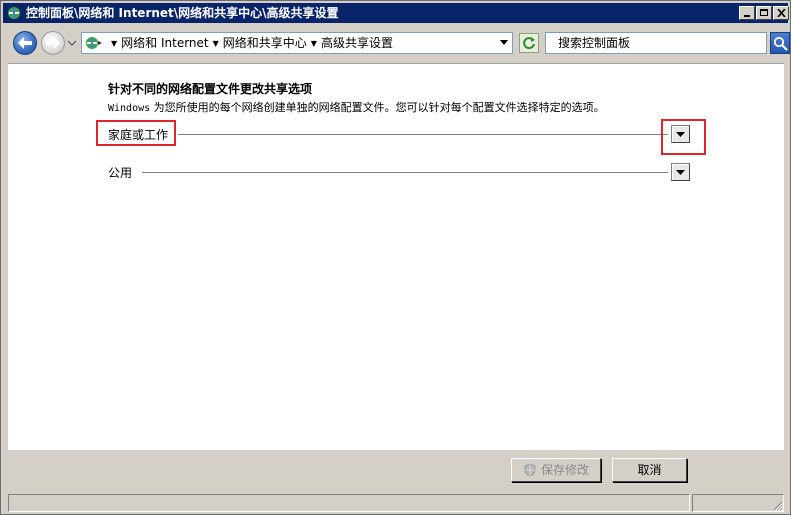 This screenshot has height=515, width=791. Describe the element at coordinates (530, 470) in the screenshot. I see `uac-shield-icon` at that location.